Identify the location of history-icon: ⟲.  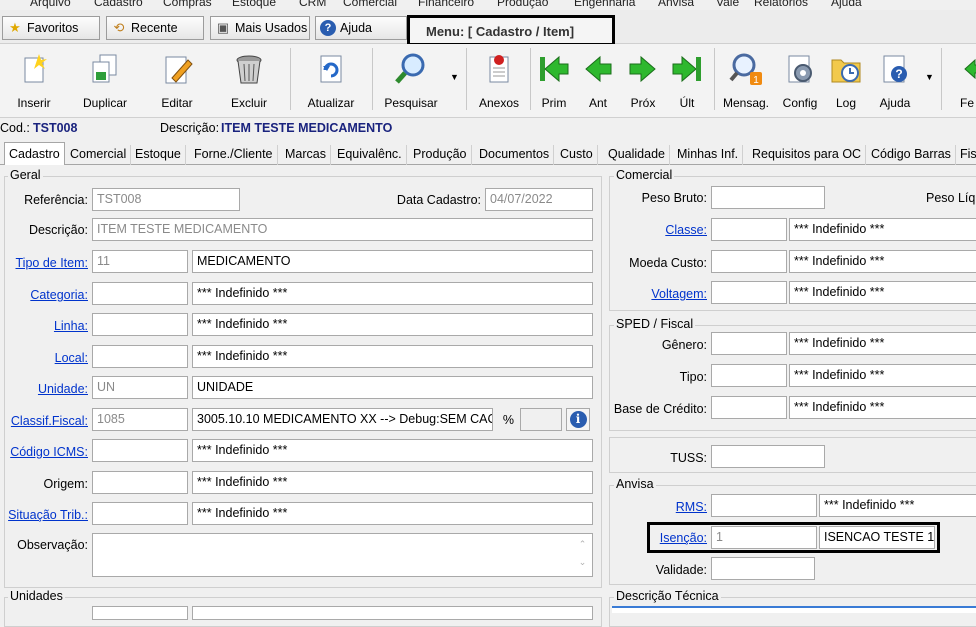
(119, 27).